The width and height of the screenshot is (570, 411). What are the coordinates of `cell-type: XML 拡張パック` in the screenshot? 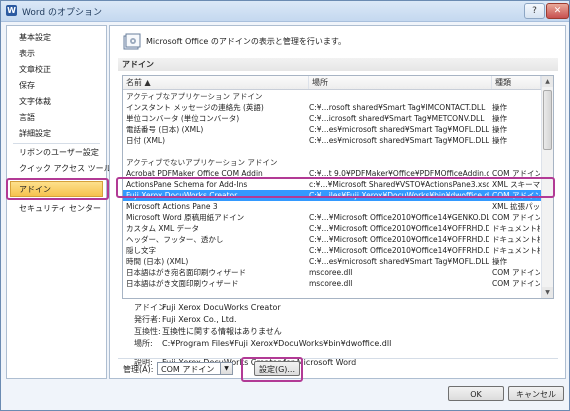 It's located at (516, 206).